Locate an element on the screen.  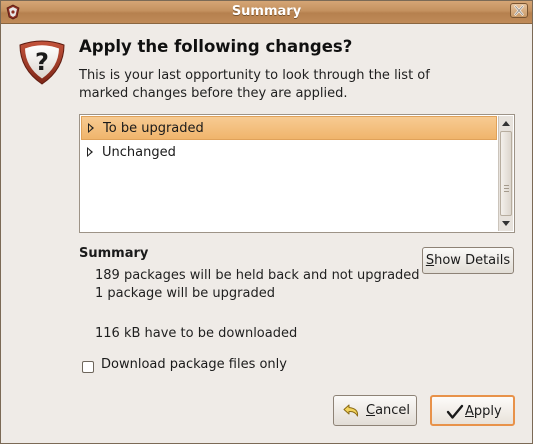
title-bar: Summary is located at coordinates (266, 12).